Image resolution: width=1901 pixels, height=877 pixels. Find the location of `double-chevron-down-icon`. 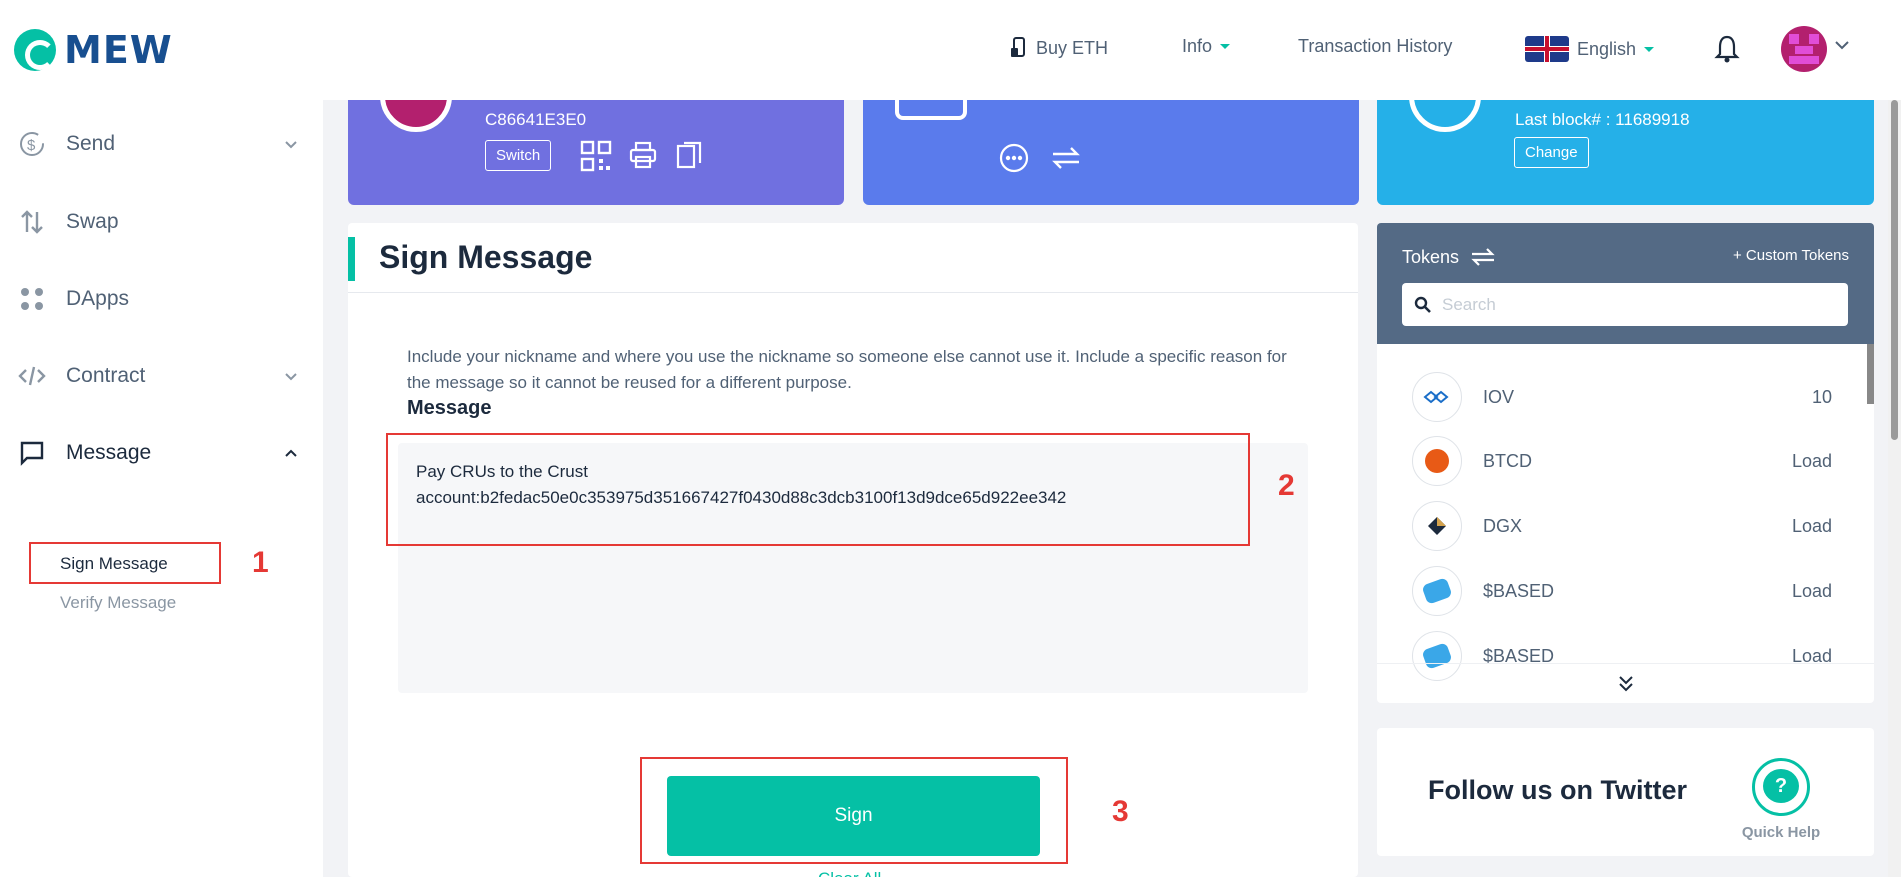

double-chevron-down-icon is located at coordinates (1626, 684).